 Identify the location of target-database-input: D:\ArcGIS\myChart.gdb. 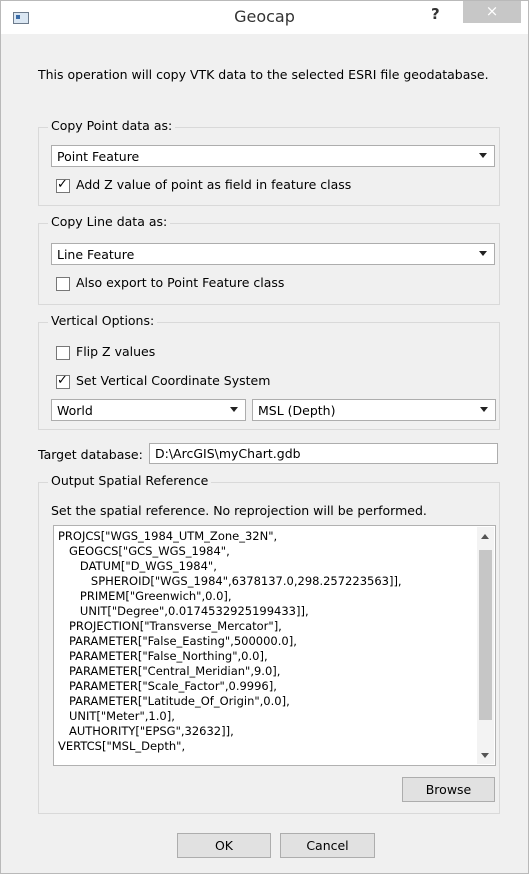
(323, 453).